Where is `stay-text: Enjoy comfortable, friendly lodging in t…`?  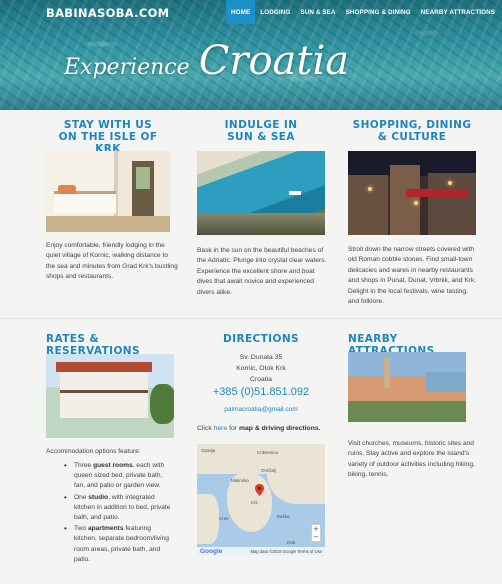 stay-text: Enjoy comfortable, friendly lodging in t… is located at coordinates (112, 261).